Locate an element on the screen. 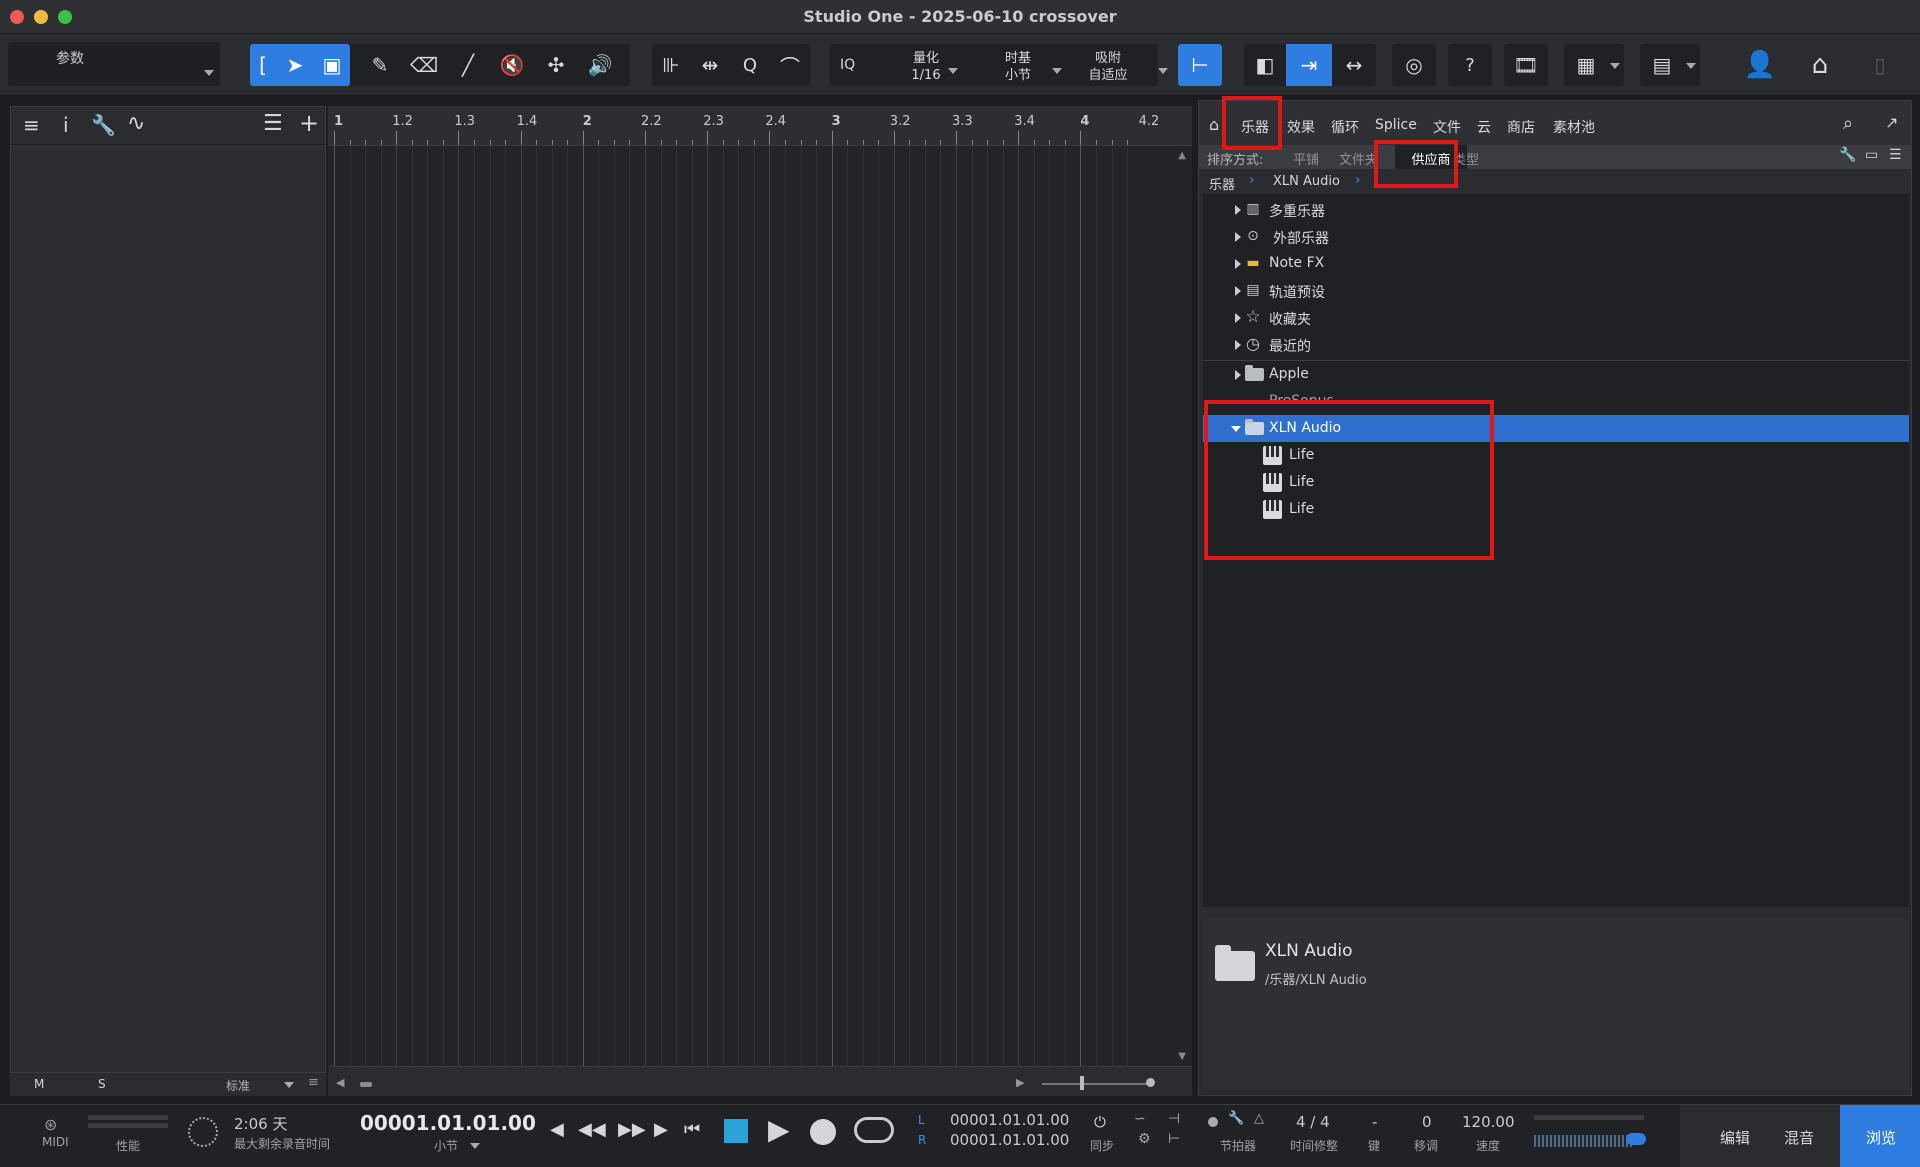  arrow-tool-icon: ➤ is located at coordinates (295, 65).